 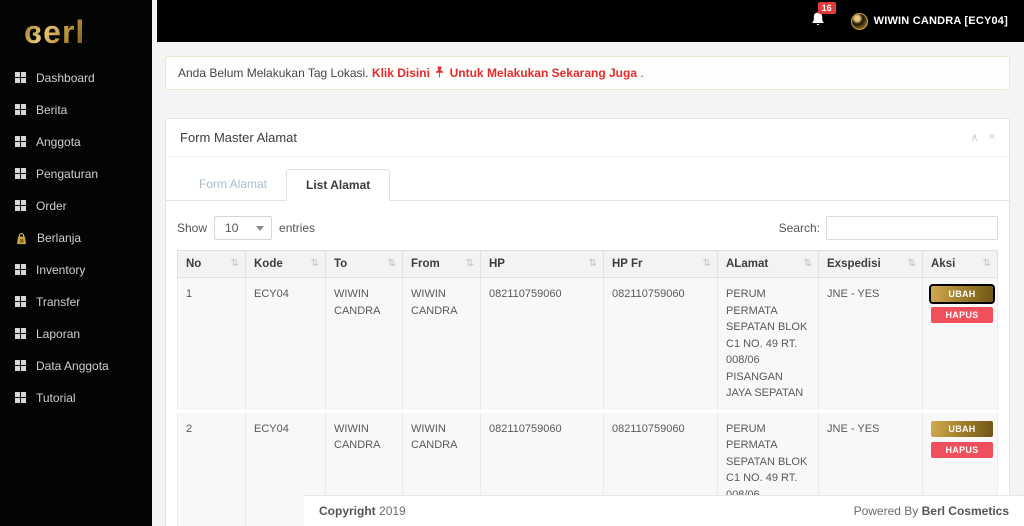 I want to click on column-header-exspedisi: Exspedisi ⇅, so click(x=870, y=264).